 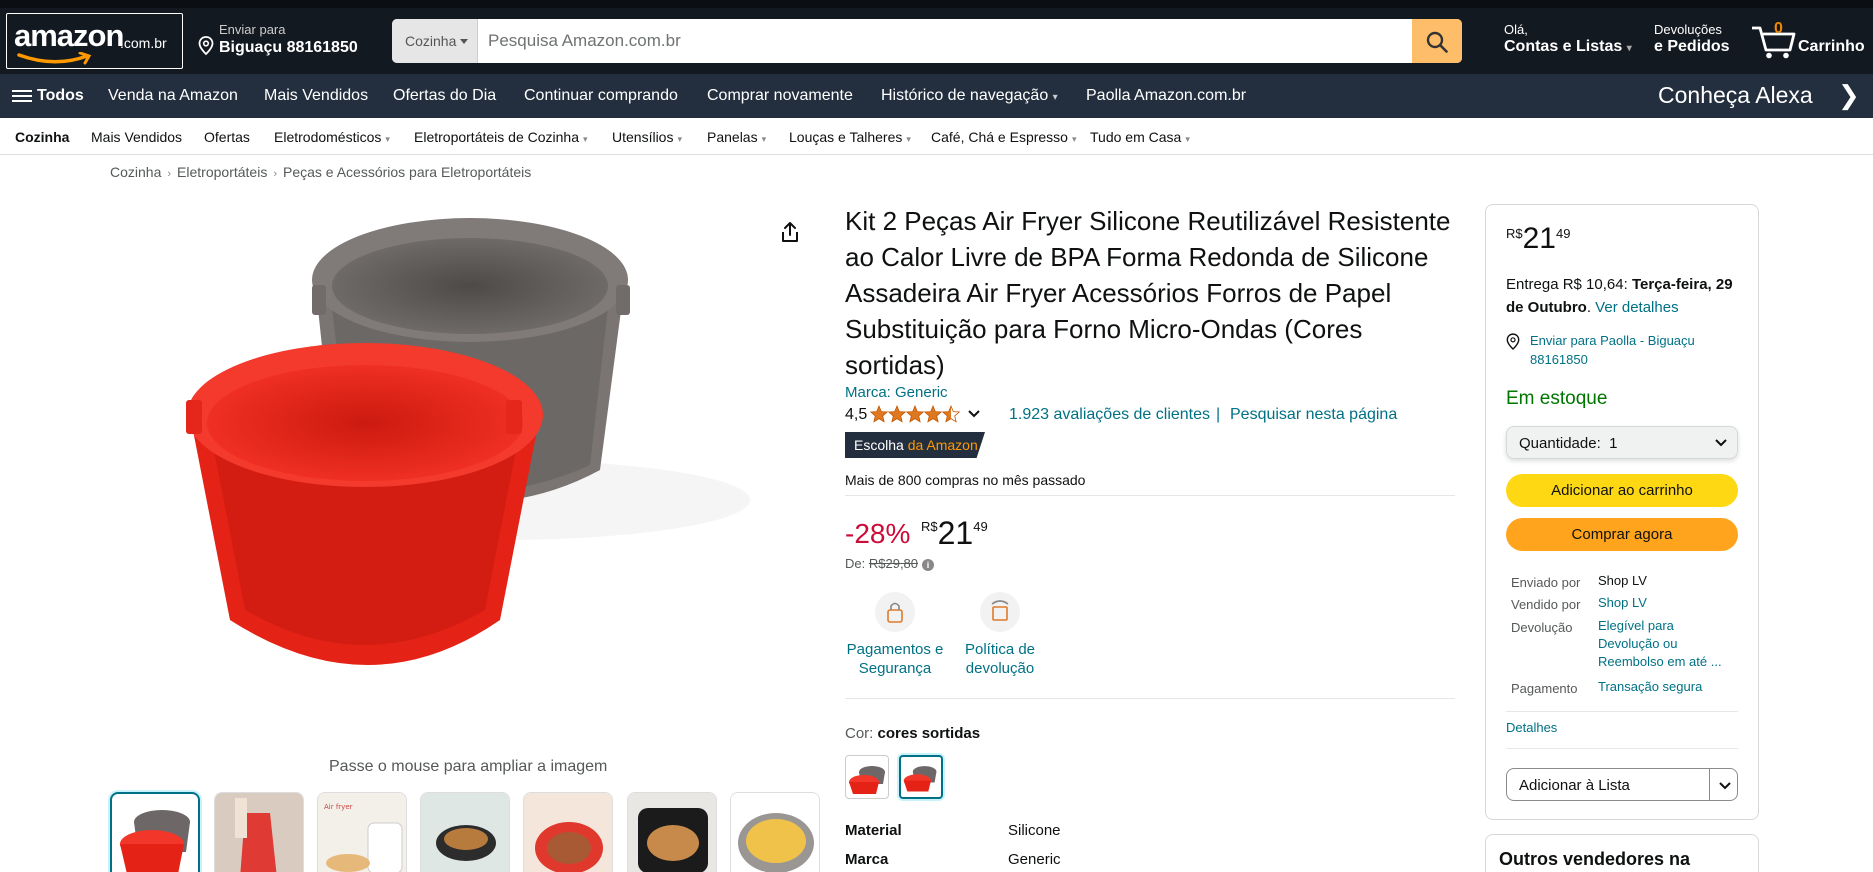 I want to click on top-strip, so click(x=936, y=4).